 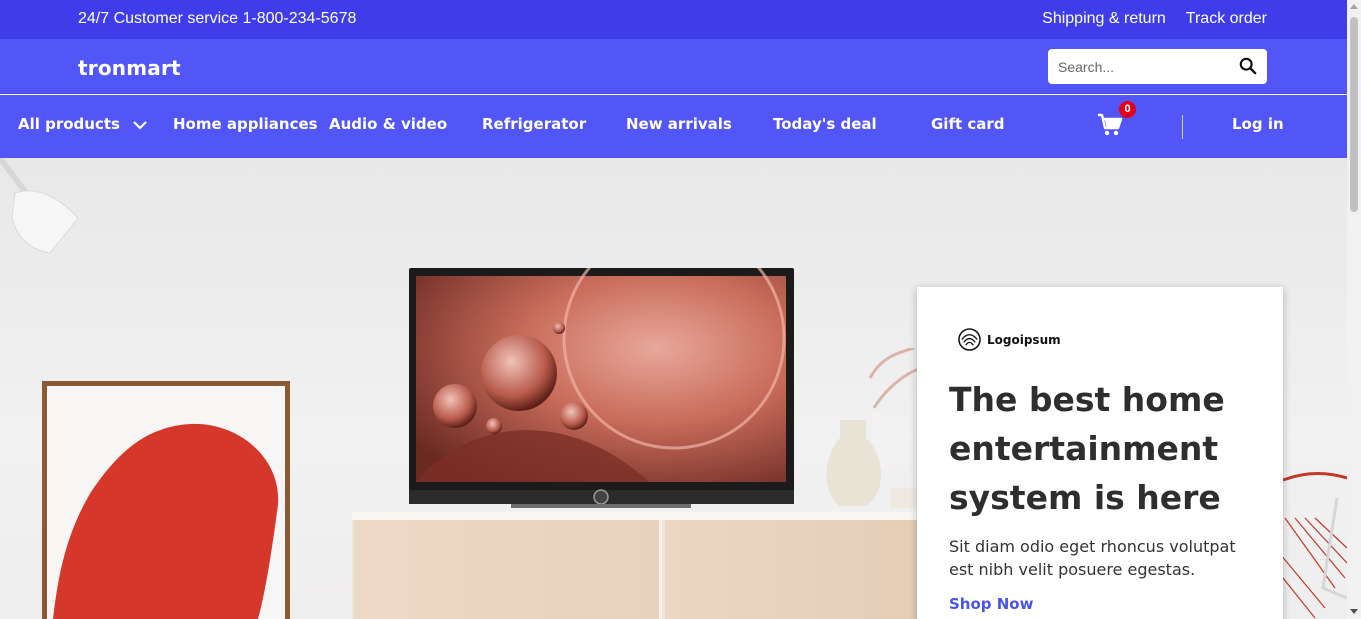 I want to click on search-box, so click(x=1157, y=66).